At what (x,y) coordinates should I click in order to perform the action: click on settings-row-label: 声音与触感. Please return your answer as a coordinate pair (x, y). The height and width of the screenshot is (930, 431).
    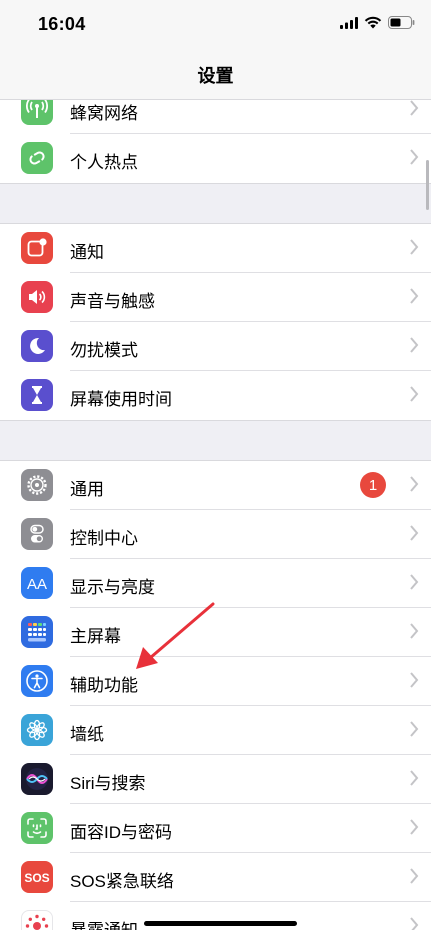
    Looking at the image, I should click on (112, 301).